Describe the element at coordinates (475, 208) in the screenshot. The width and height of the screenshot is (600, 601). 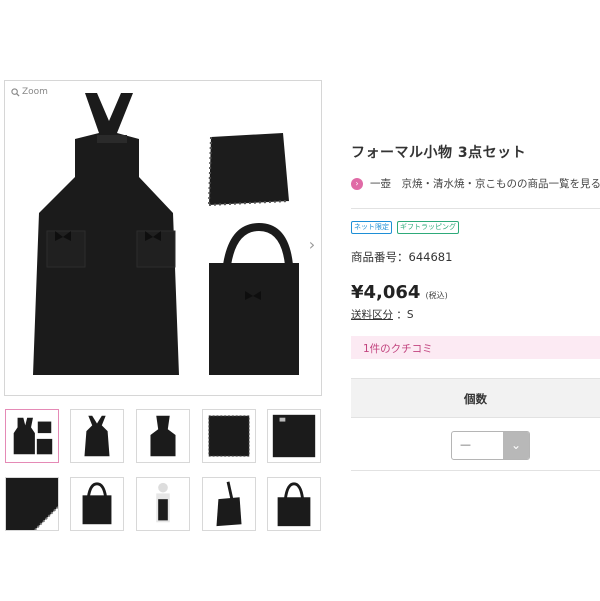
I see `divider` at that location.